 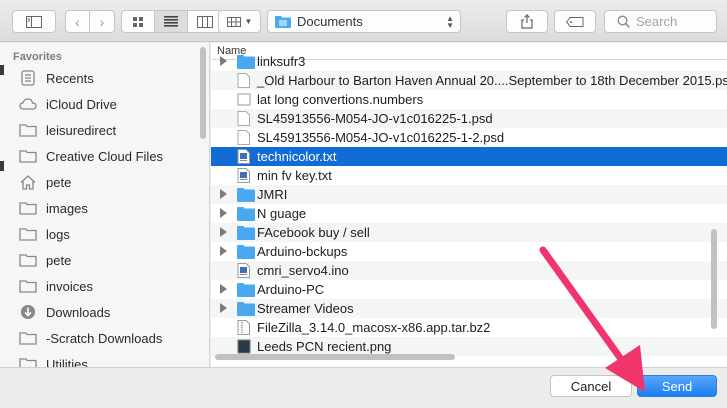 I want to click on file-row: Arduino-bckups, so click(x=469, y=251).